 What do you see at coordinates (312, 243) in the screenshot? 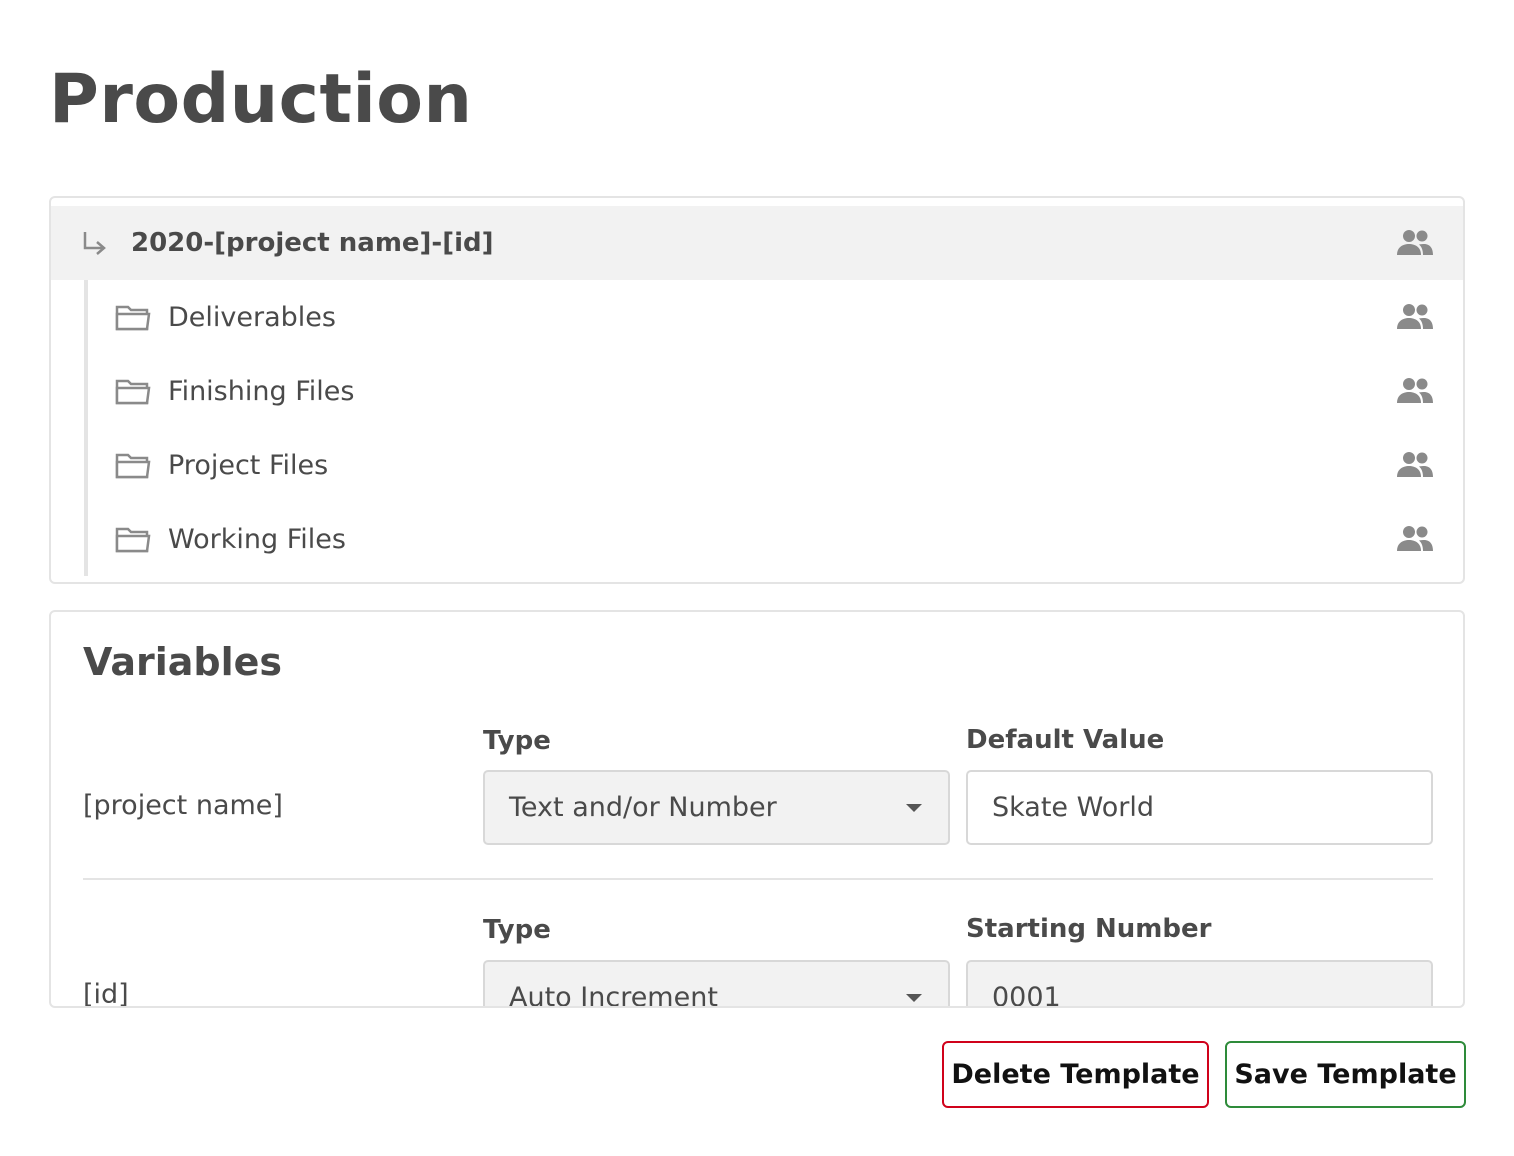
I see `tree-root-label: 2020-[project name]-[id]` at bounding box center [312, 243].